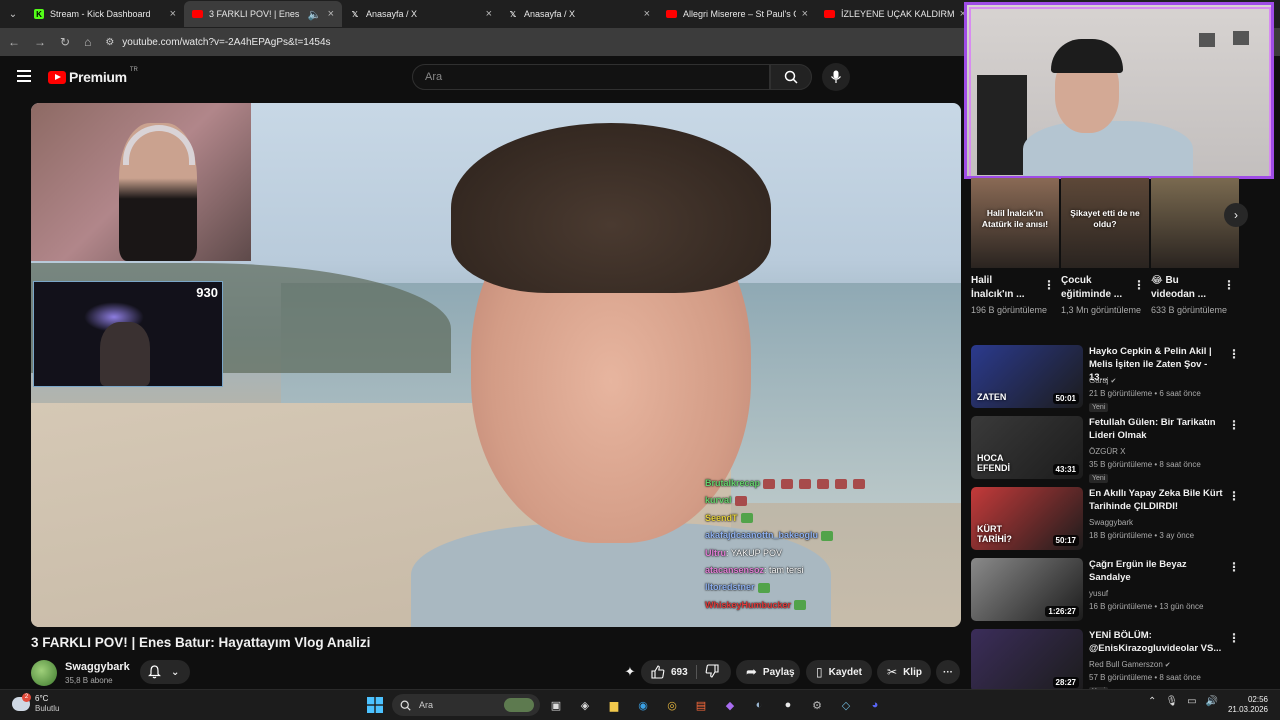 Image resolution: width=1280 pixels, height=720 pixels. I want to click on browser-tab: Allegri Miserere – St Paul's Cath ×, so click(737, 14).